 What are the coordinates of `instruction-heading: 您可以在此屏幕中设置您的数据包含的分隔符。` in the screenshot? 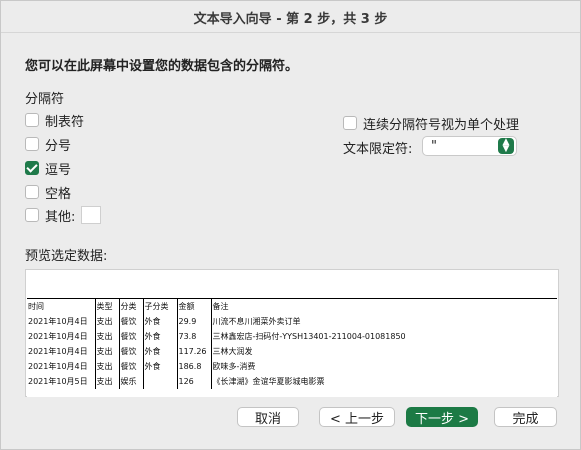 It's located at (162, 66).